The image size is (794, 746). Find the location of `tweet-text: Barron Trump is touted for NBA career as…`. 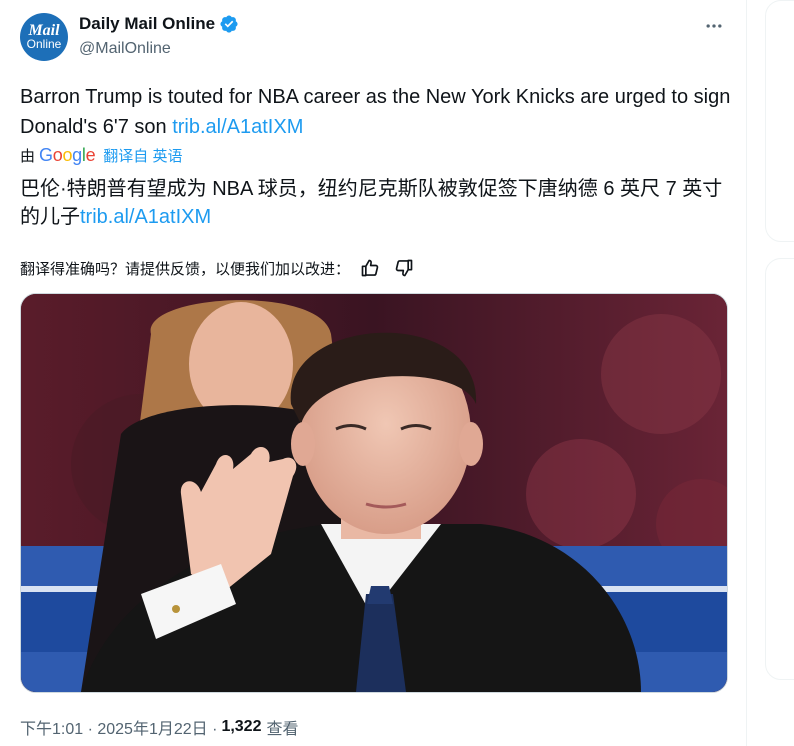

tweet-text: Barron Trump is touted for NBA career as… is located at coordinates (377, 112).